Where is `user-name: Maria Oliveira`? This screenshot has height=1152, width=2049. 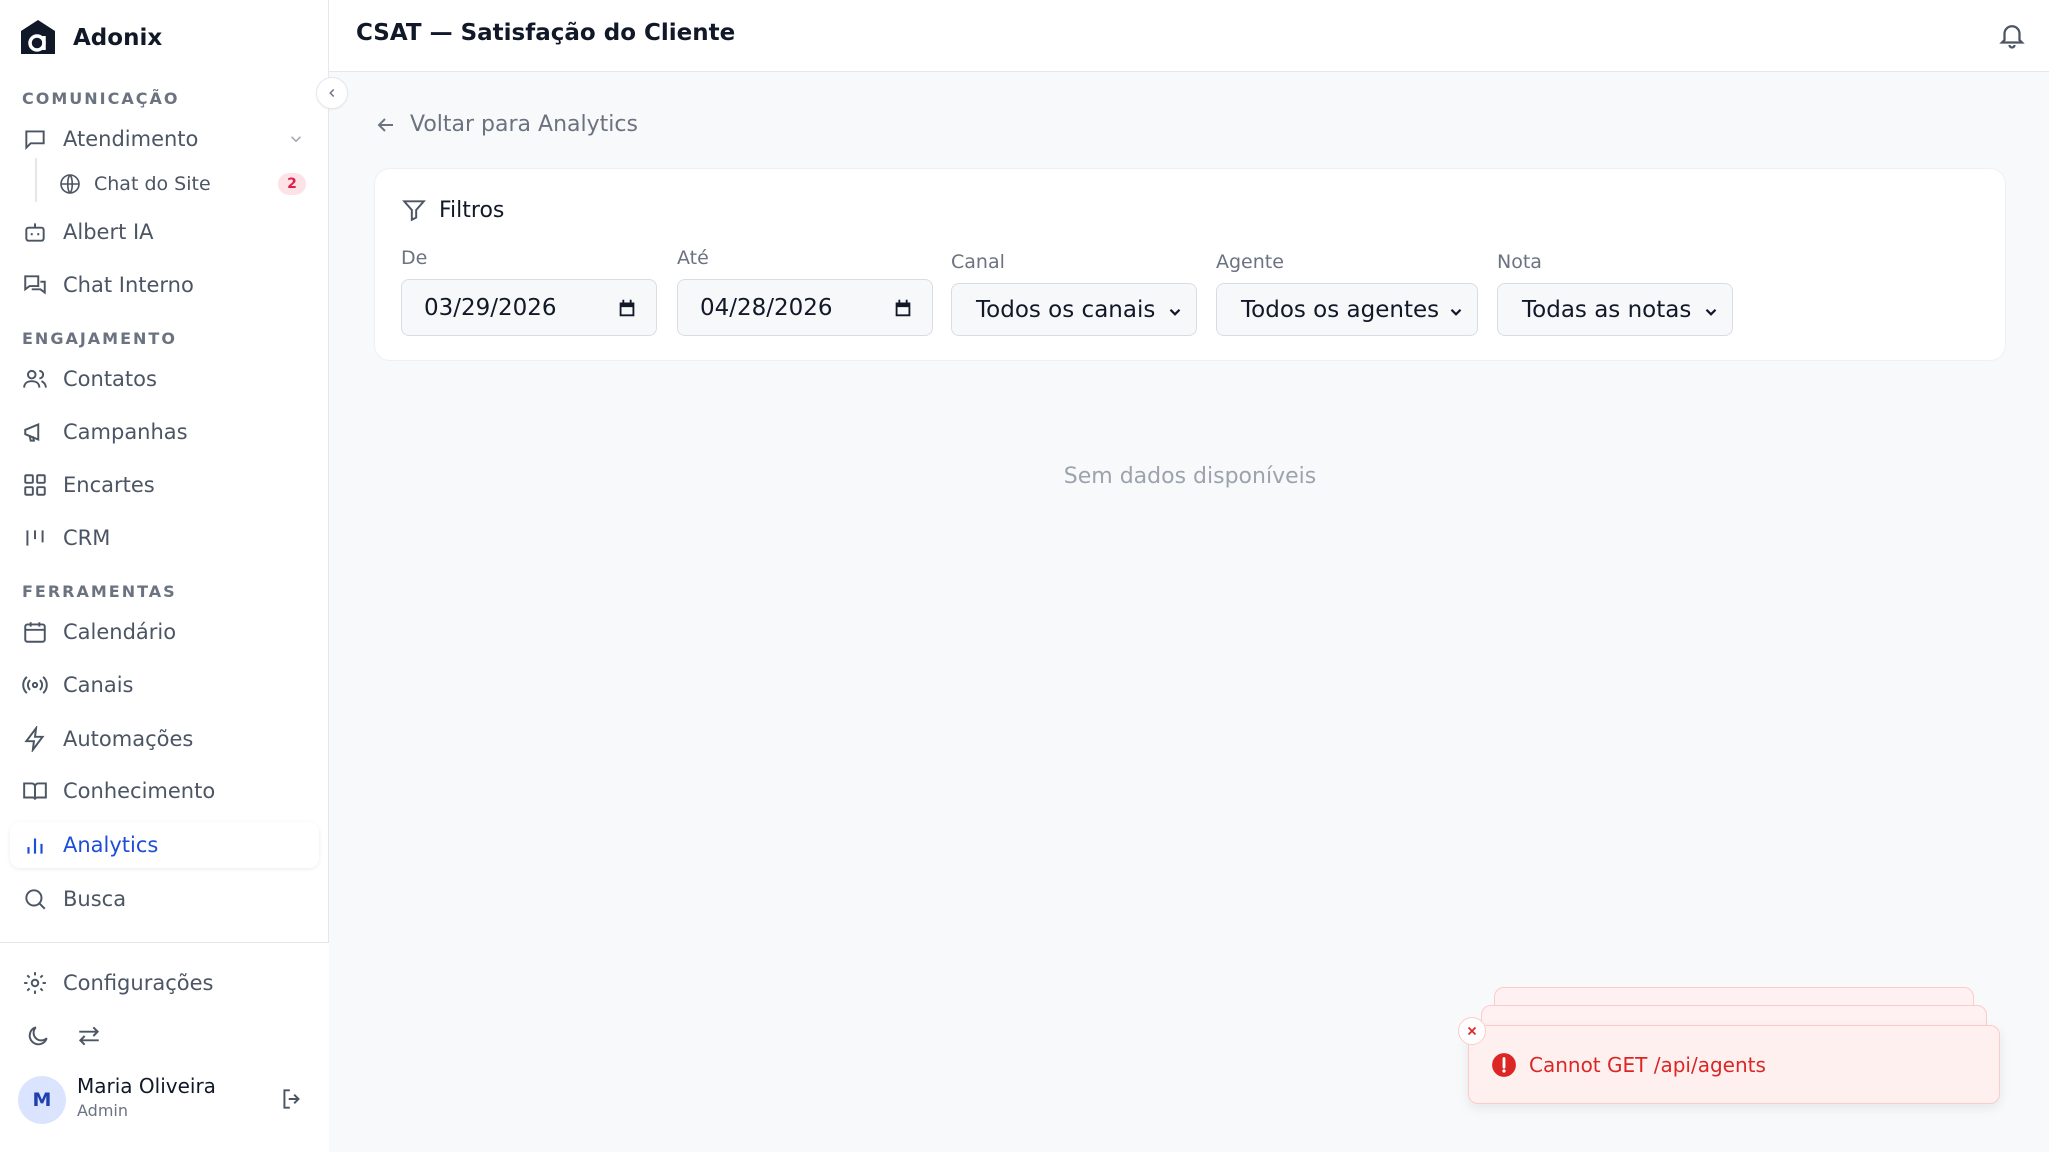 user-name: Maria Oliveira is located at coordinates (146, 1086).